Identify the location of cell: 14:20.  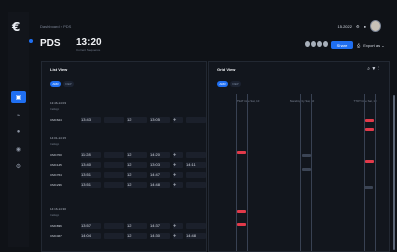
(160, 155).